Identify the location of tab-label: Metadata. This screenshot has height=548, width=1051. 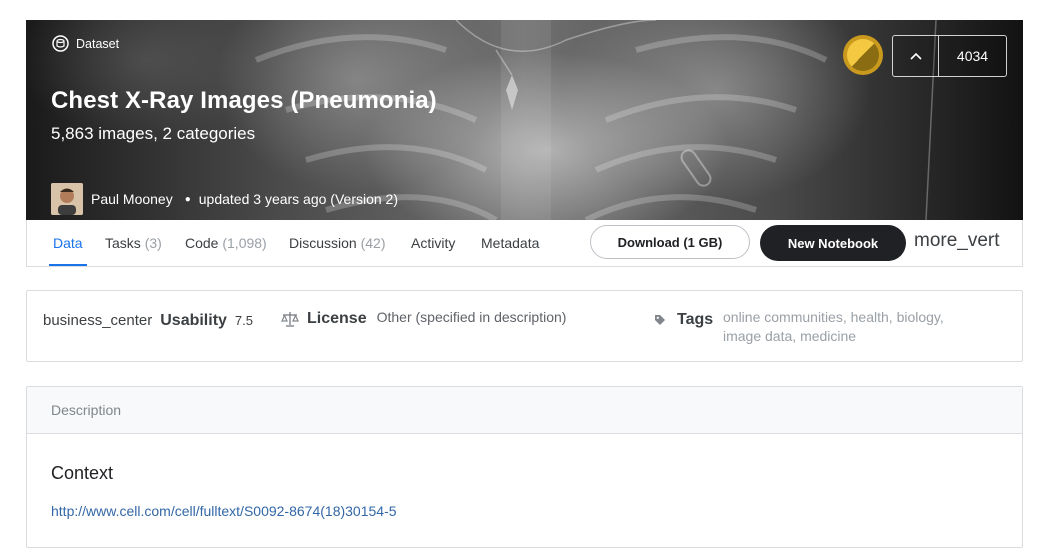
(510, 243).